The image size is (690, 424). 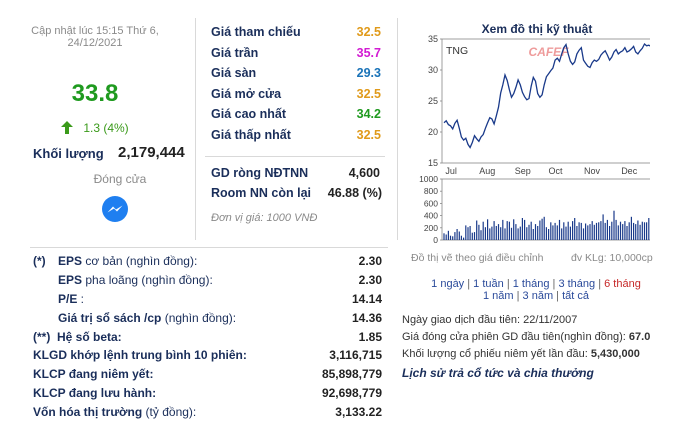 I want to click on ticker-label: TNG, so click(x=457, y=51).